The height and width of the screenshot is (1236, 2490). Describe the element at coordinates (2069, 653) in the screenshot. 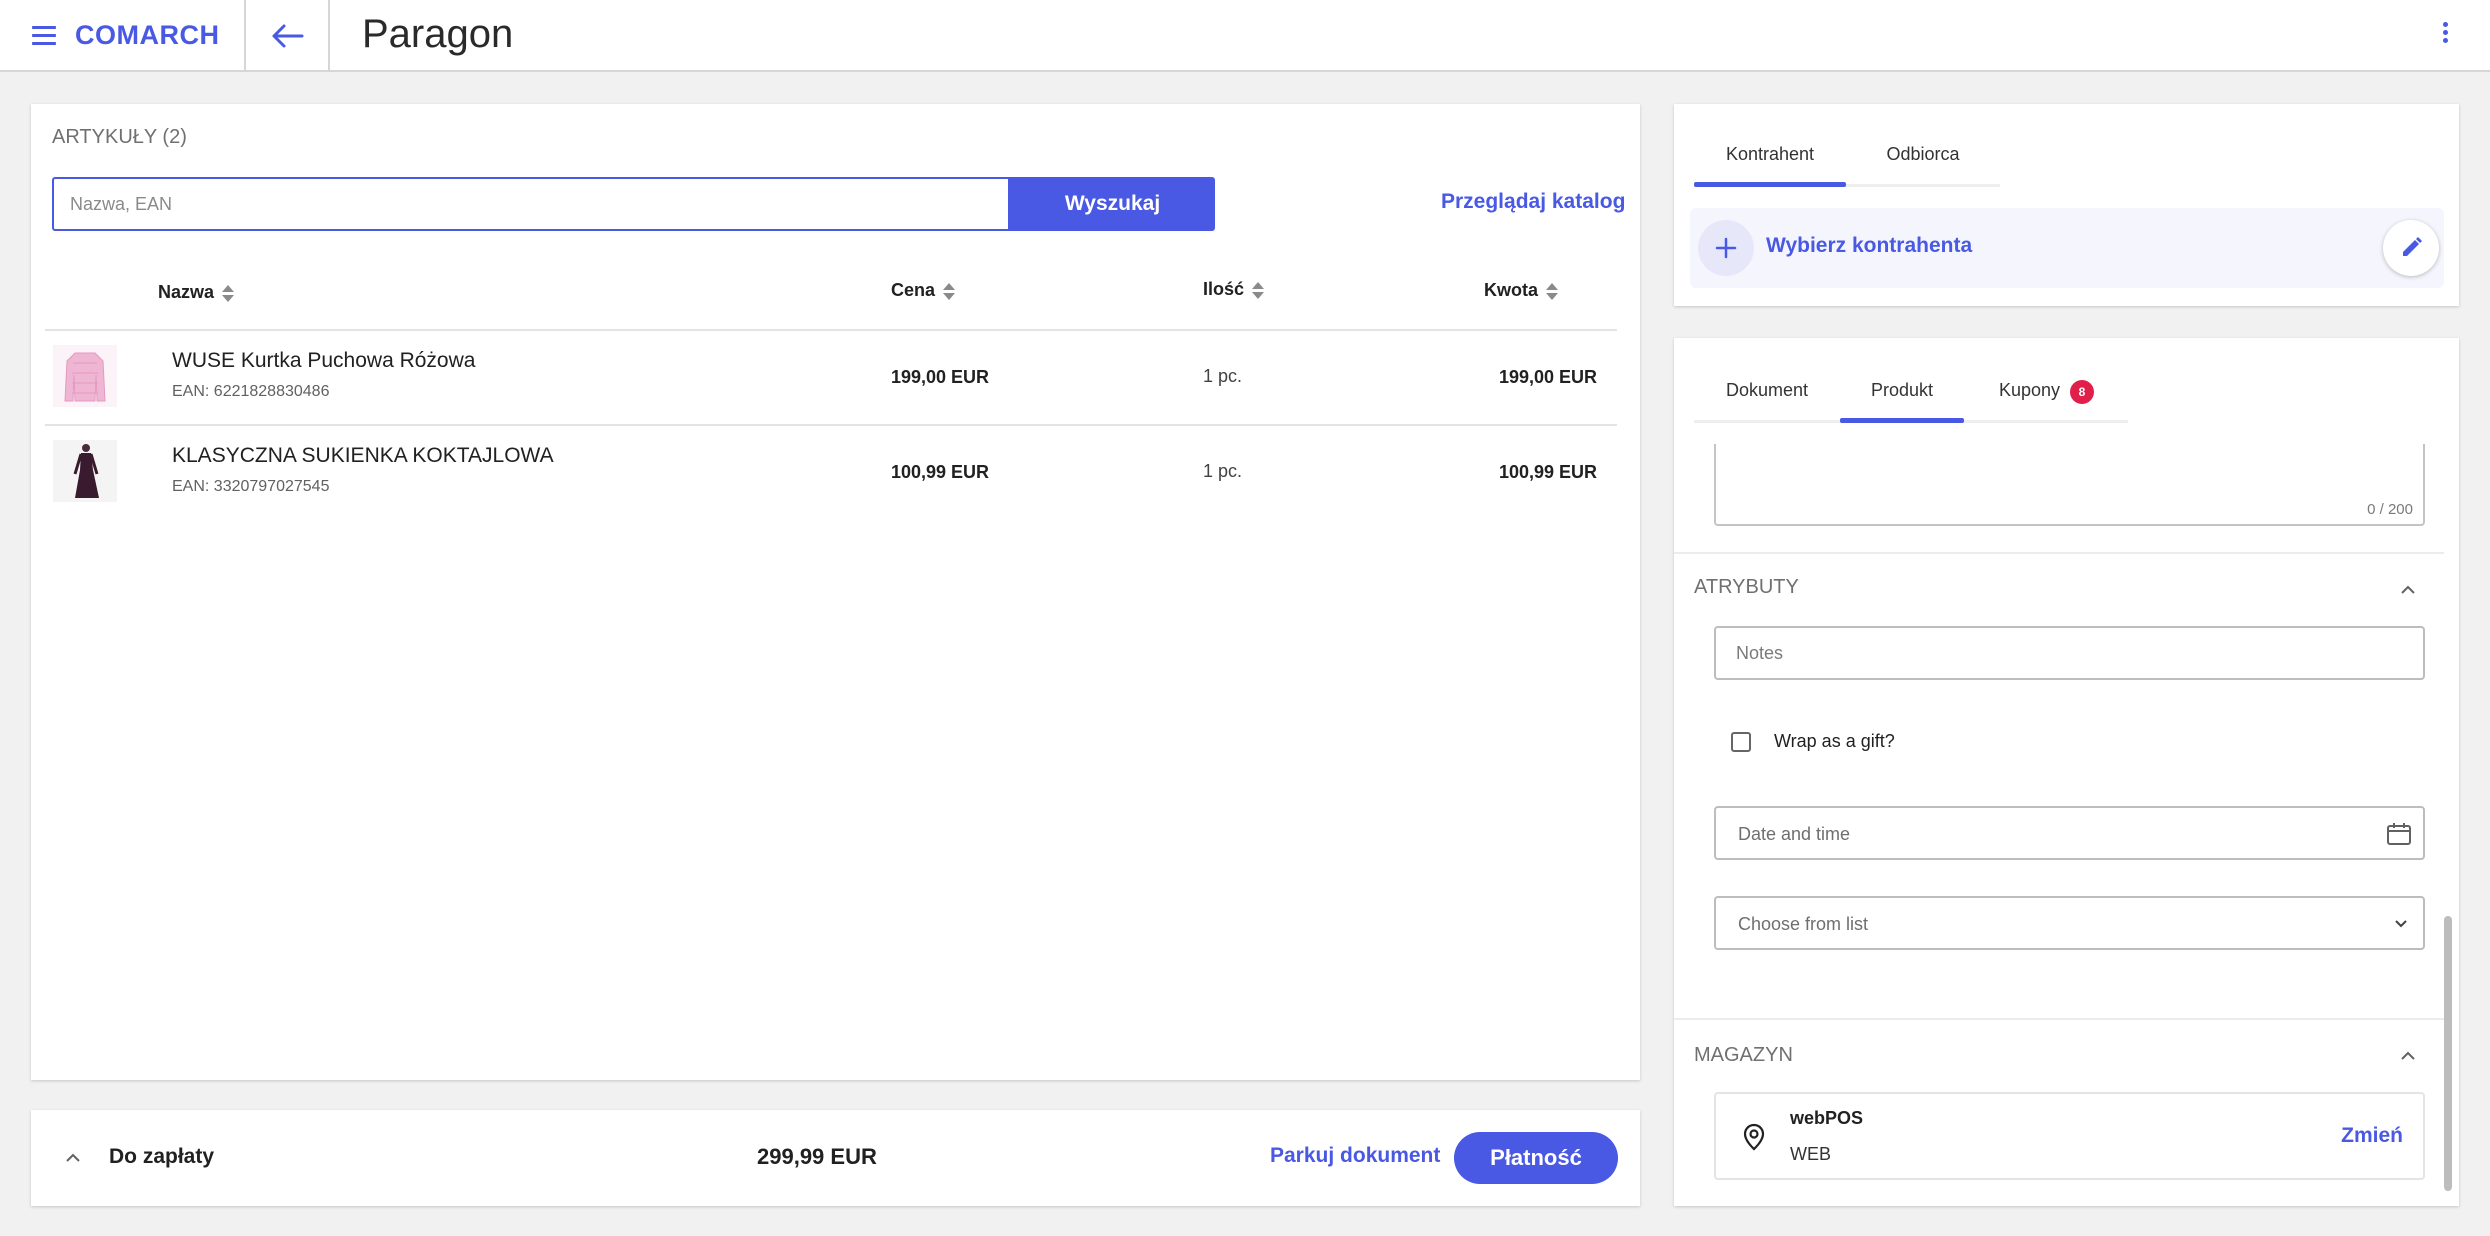

I see `notes-field` at that location.